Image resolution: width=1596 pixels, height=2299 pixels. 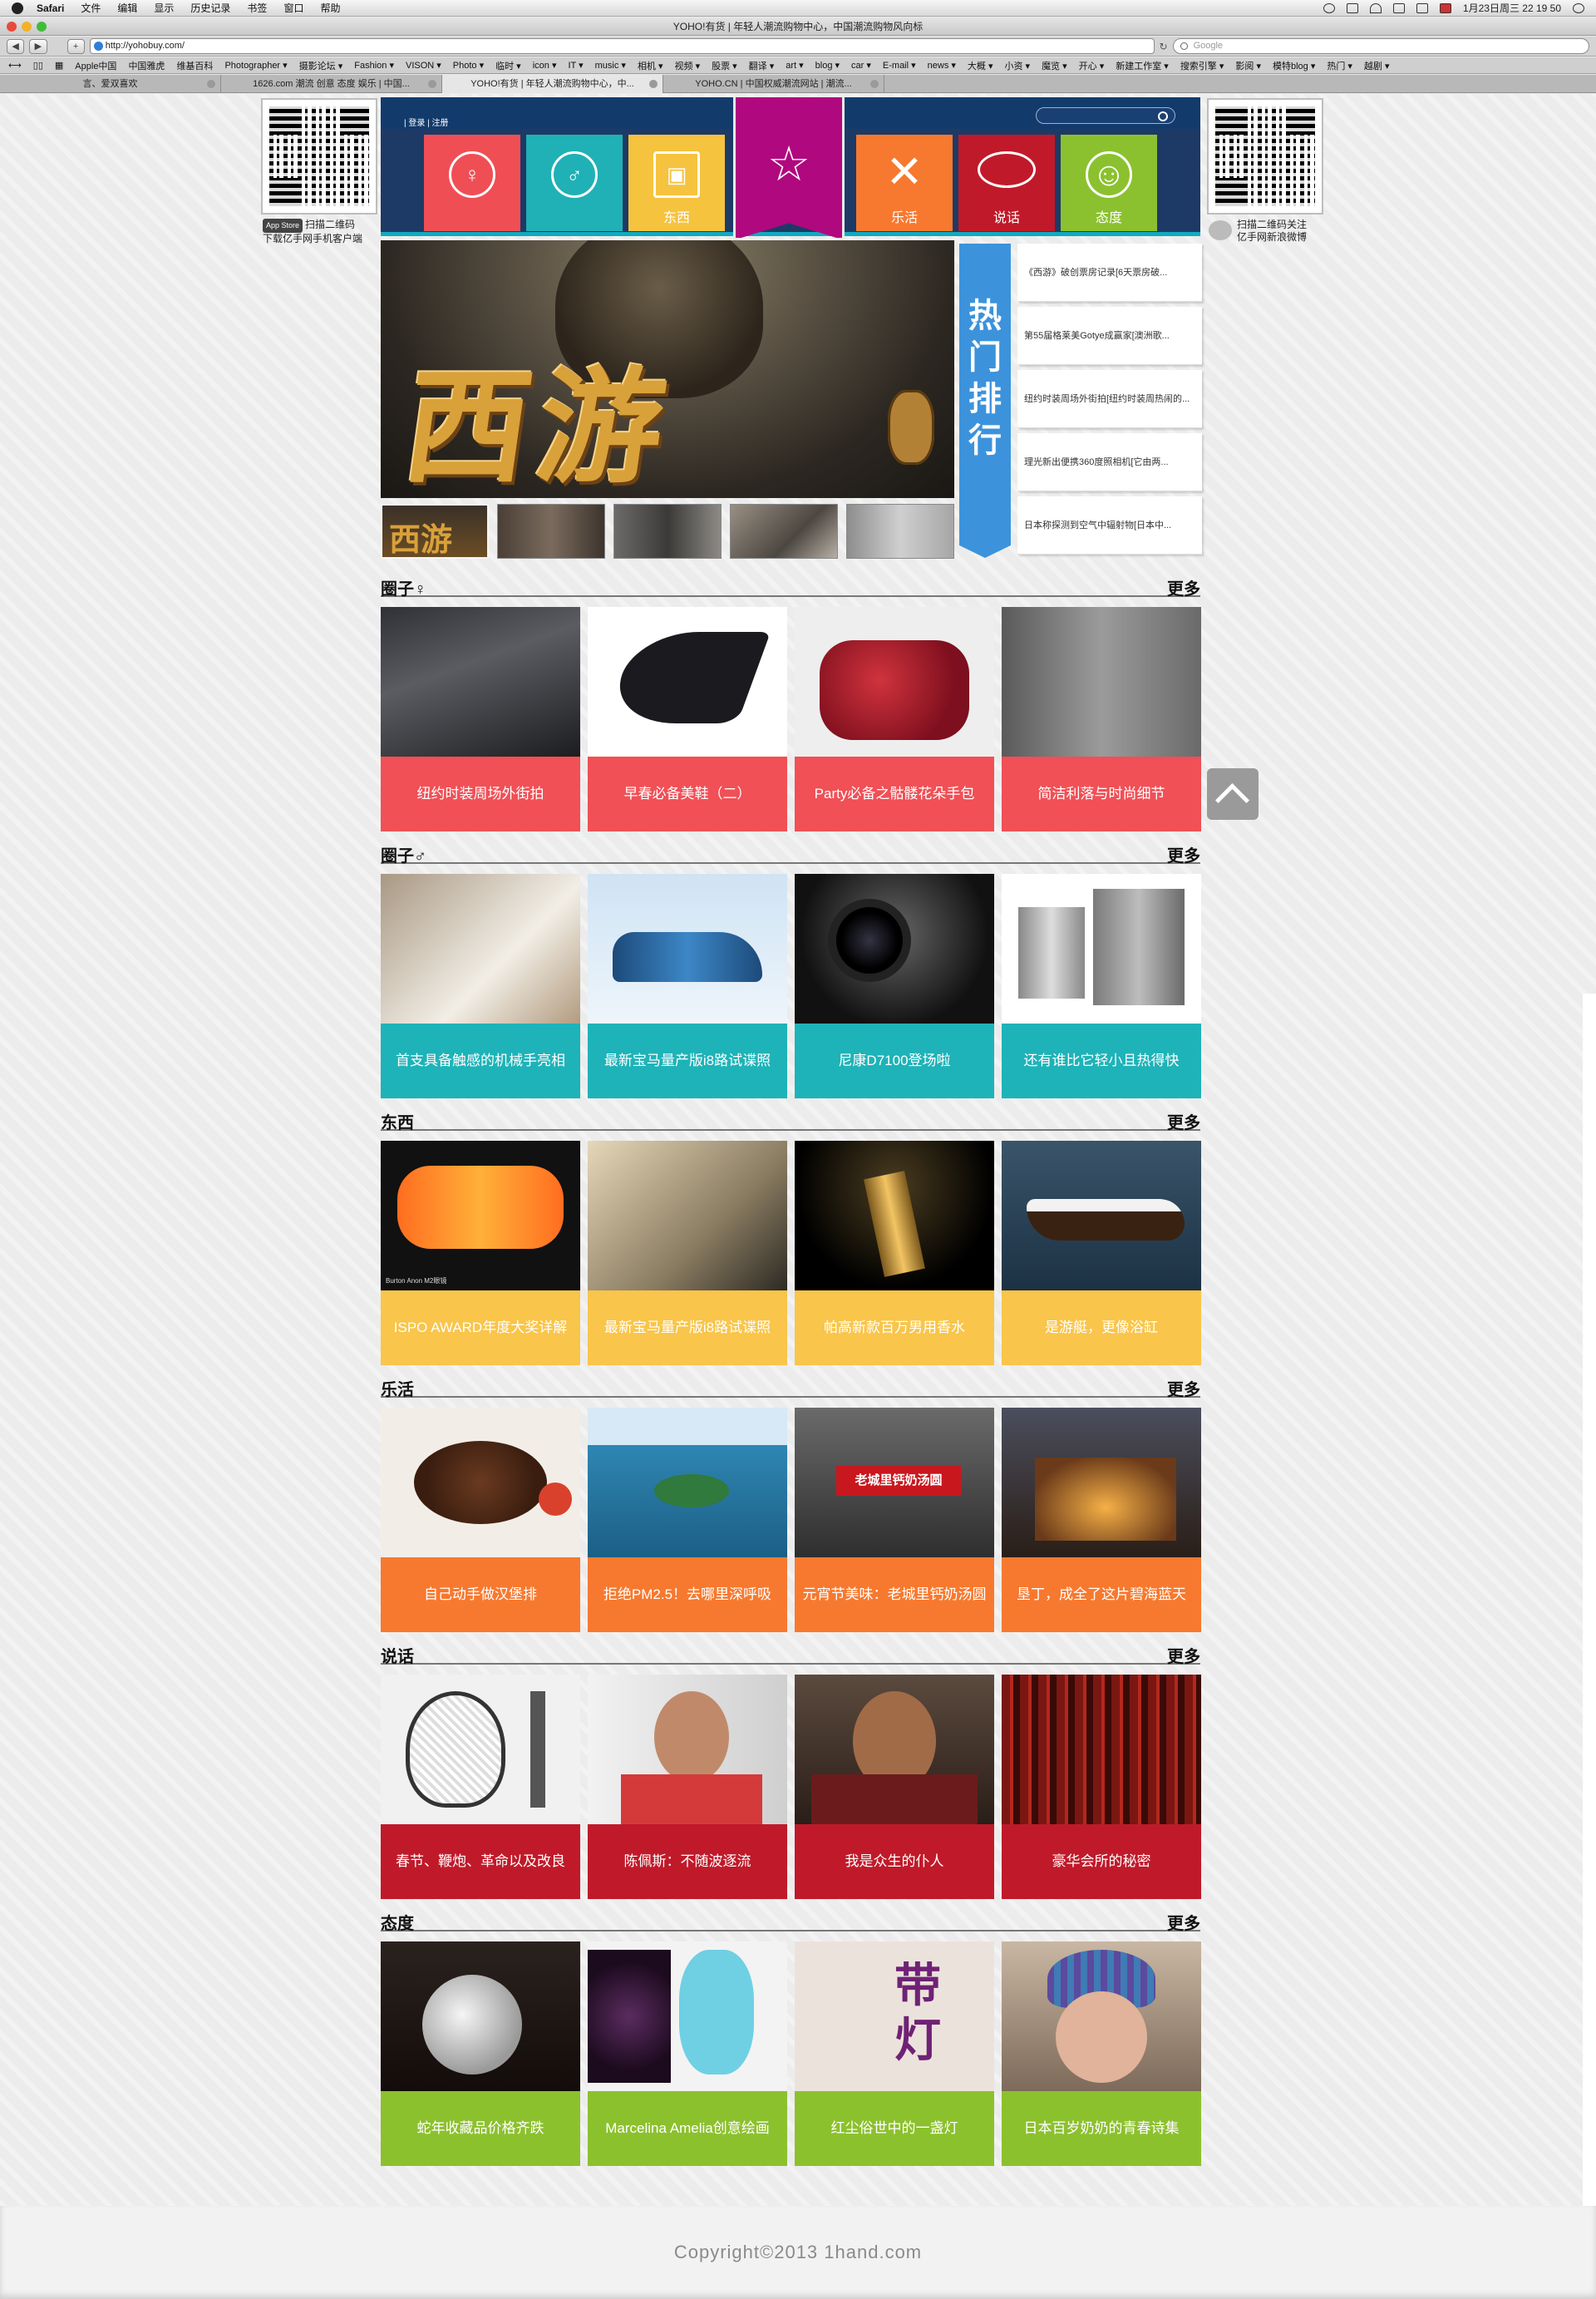 What do you see at coordinates (1105, 115) in the screenshot?
I see `site-search-input` at bounding box center [1105, 115].